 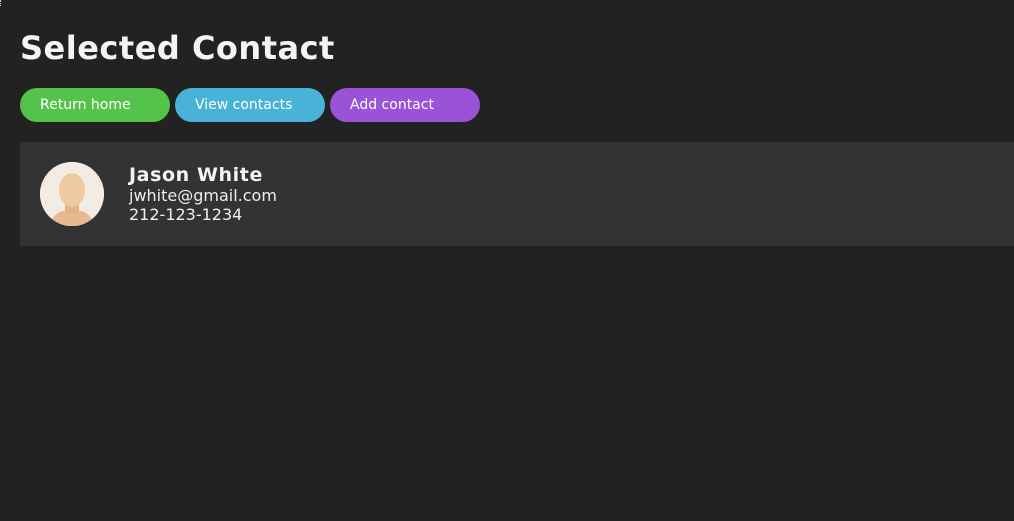 I want to click on contact-phone: 212-123-1234, so click(x=186, y=214).